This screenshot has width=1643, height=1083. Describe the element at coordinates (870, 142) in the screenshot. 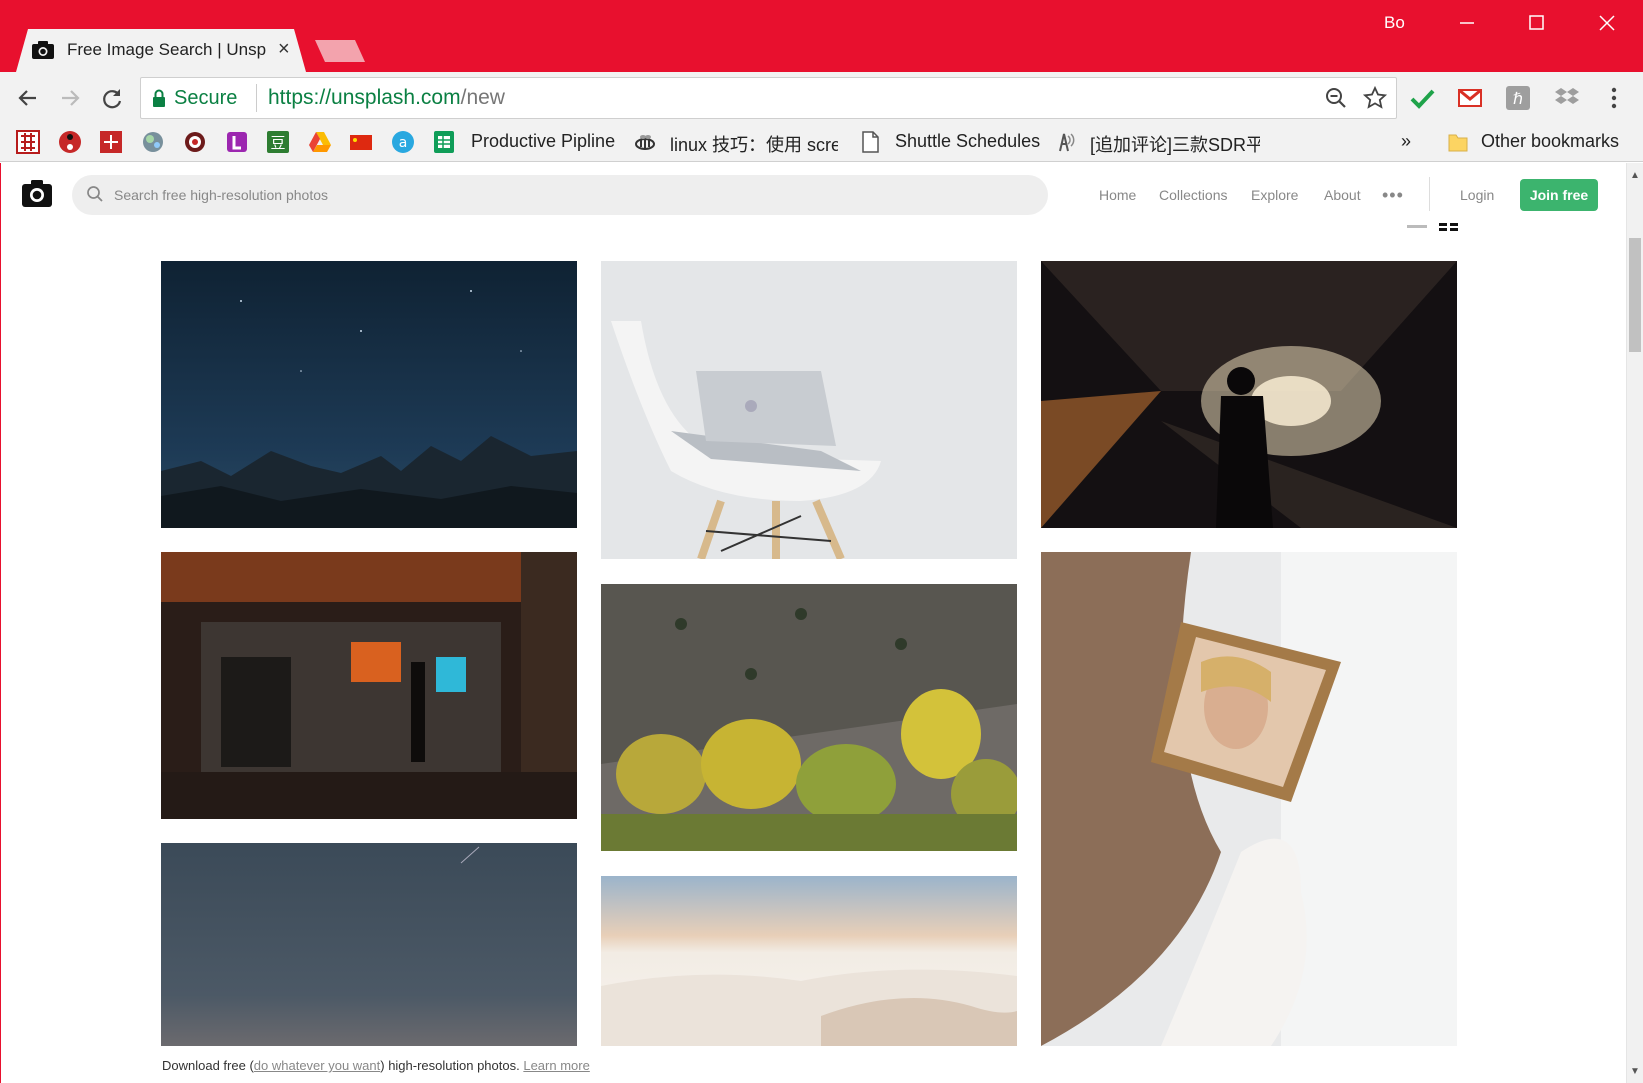

I see `bookmark-page-icon` at that location.